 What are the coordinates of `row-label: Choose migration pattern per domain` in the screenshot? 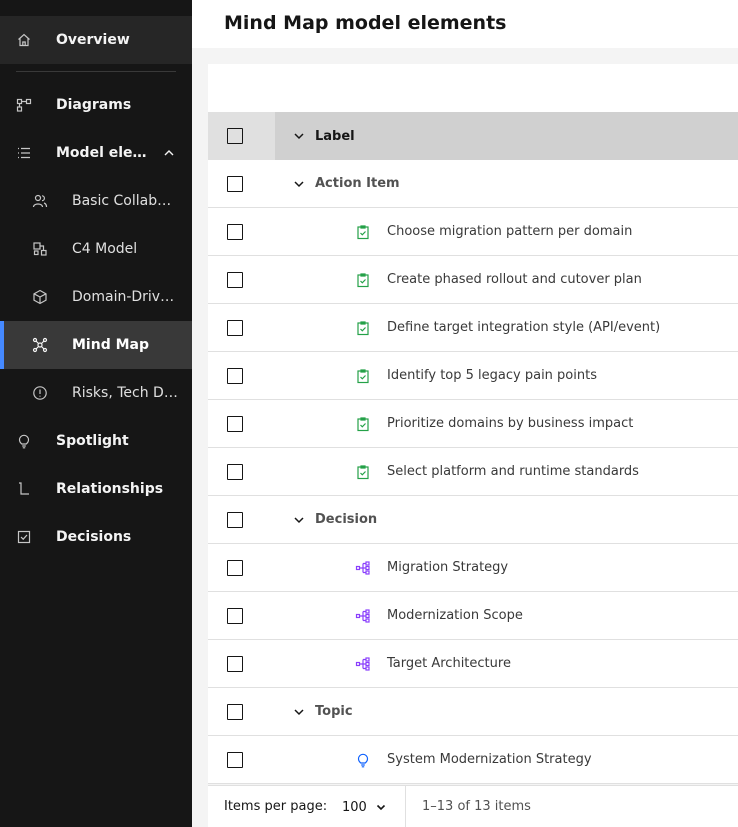 It's located at (510, 231).